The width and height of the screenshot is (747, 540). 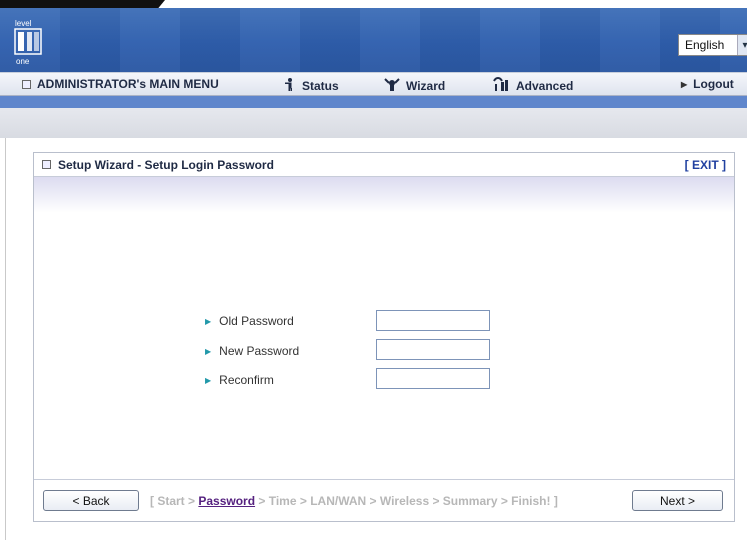 I want to click on blue-strip, so click(x=373, y=102).